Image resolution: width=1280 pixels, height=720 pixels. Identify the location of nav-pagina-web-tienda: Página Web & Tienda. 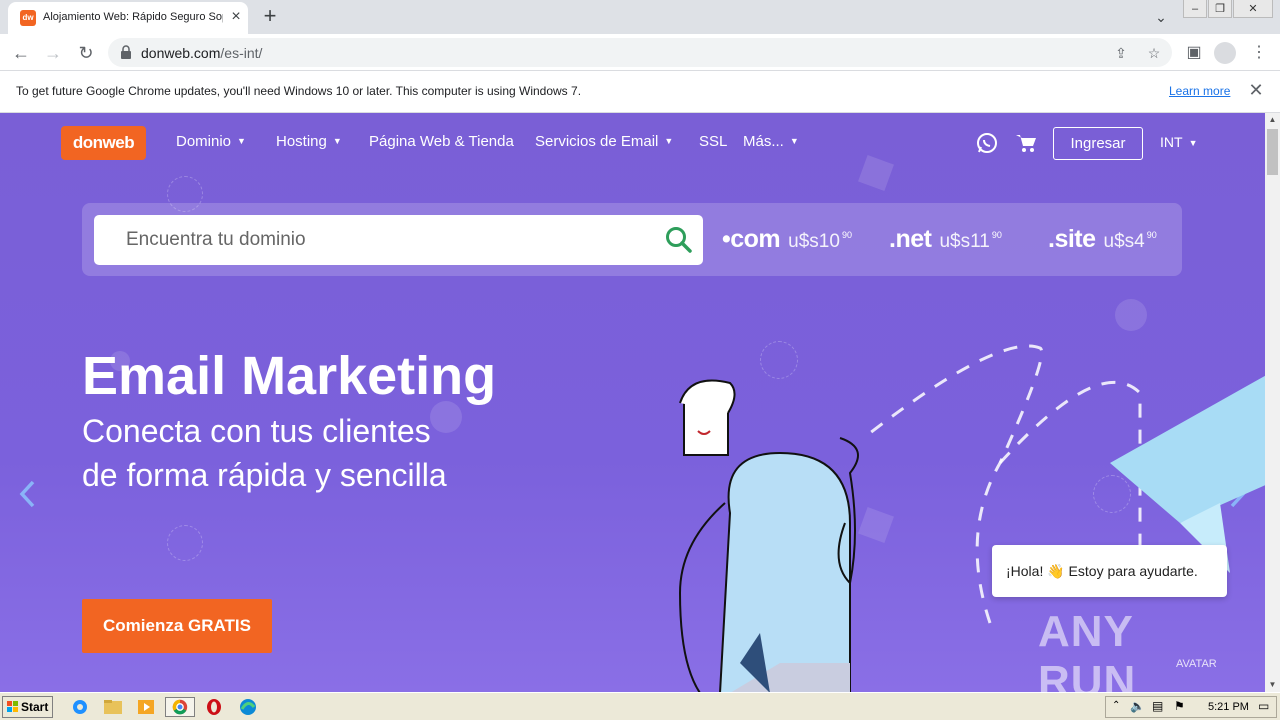
(441, 141).